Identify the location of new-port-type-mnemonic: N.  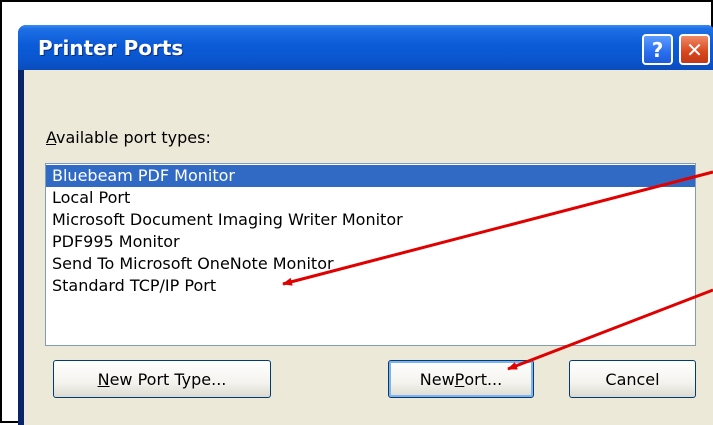
(103, 379).